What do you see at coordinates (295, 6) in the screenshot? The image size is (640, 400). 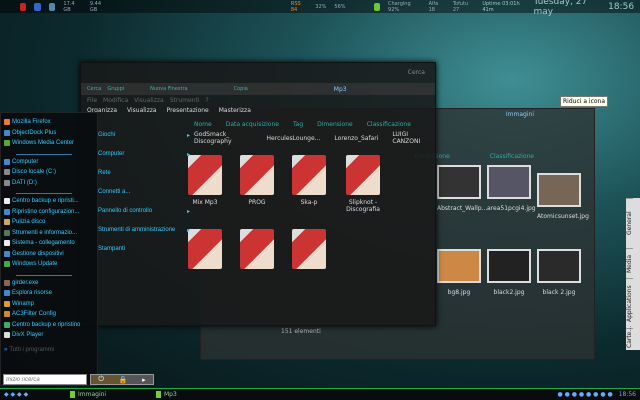 I see `rss-count: RSS 84` at bounding box center [295, 6].